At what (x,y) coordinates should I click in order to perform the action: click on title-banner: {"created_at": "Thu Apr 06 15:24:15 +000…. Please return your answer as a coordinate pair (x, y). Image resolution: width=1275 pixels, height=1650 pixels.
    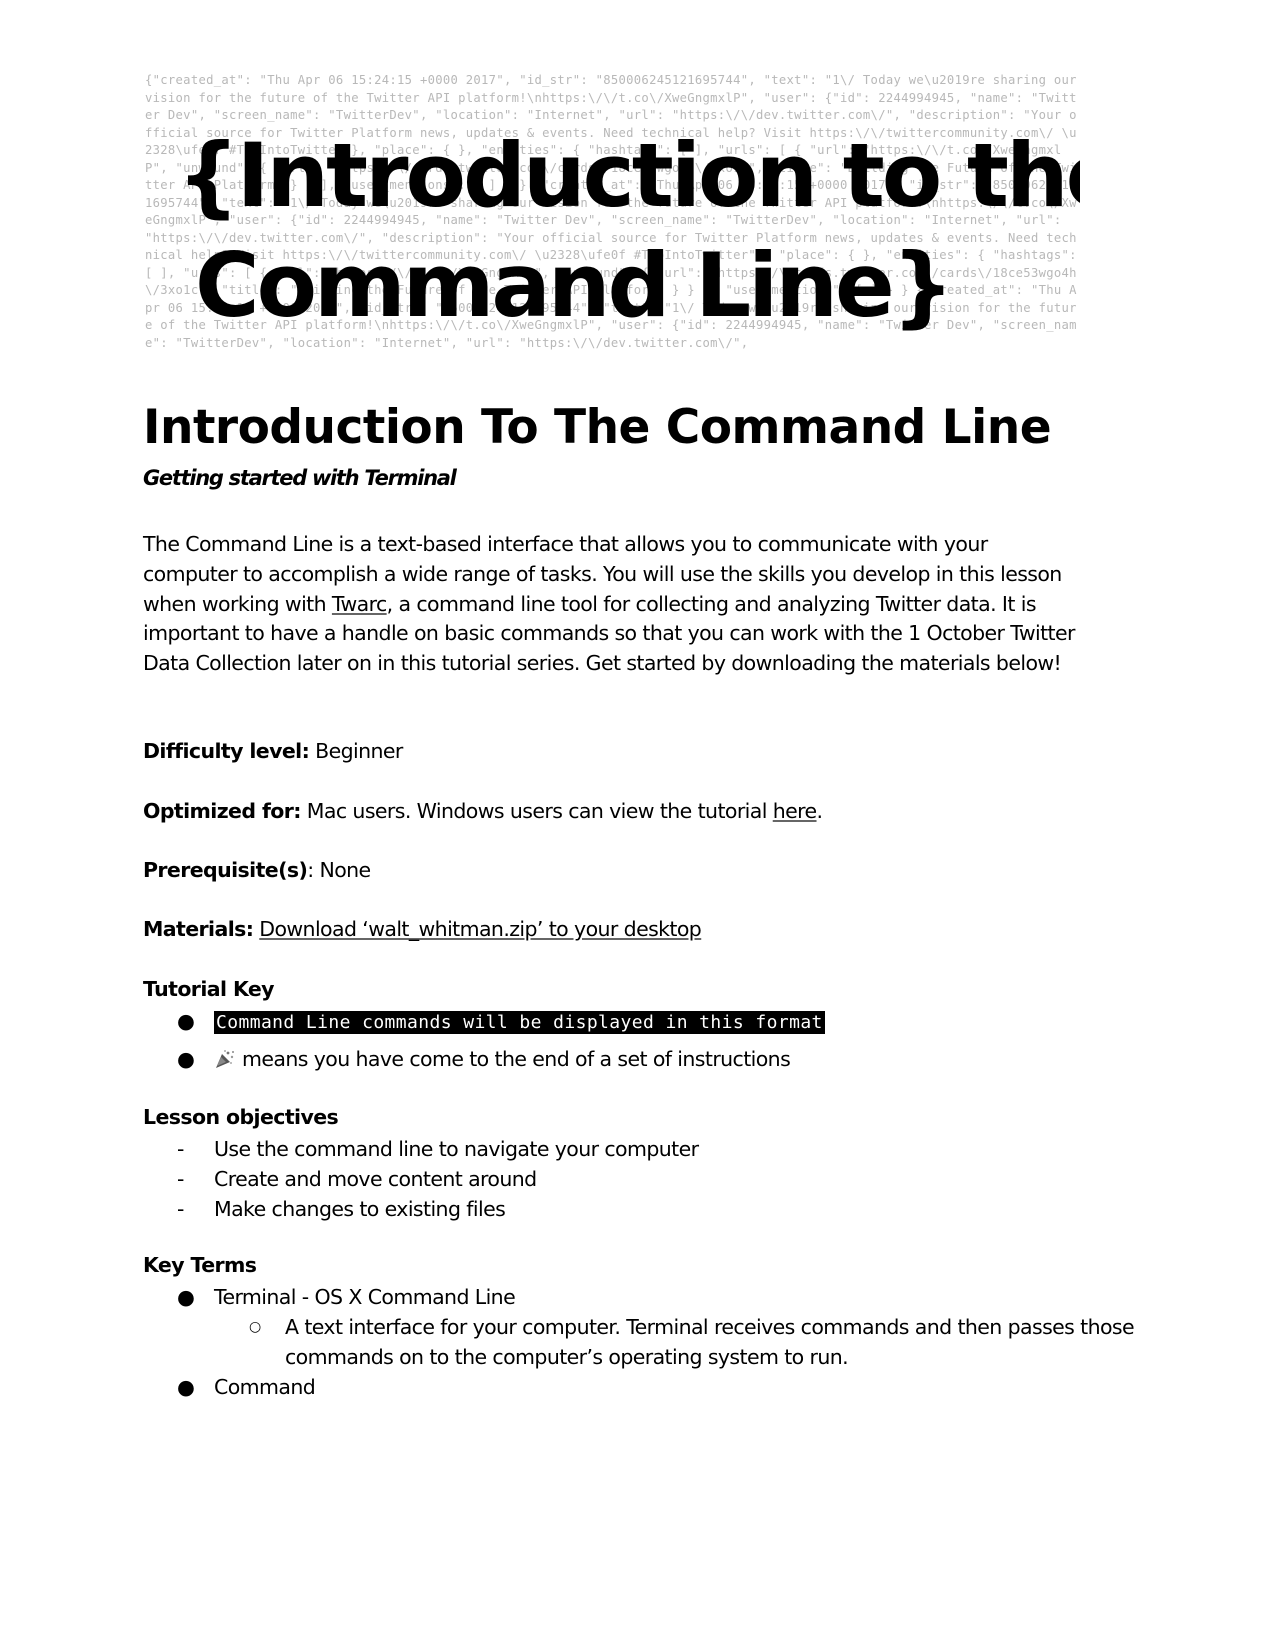
    Looking at the image, I should click on (612, 231).